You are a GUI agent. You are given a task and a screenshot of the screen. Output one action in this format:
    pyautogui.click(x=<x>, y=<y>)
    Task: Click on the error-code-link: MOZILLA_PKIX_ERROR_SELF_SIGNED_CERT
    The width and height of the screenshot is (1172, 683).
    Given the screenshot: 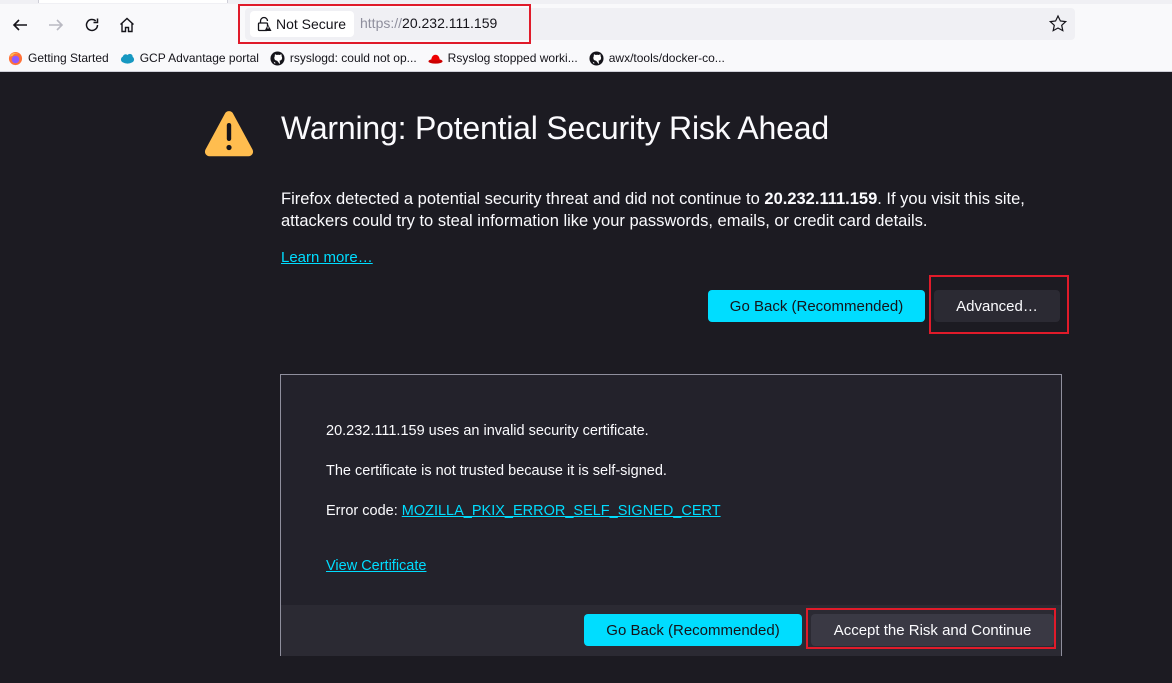 What is the action you would take?
    pyautogui.click(x=561, y=511)
    